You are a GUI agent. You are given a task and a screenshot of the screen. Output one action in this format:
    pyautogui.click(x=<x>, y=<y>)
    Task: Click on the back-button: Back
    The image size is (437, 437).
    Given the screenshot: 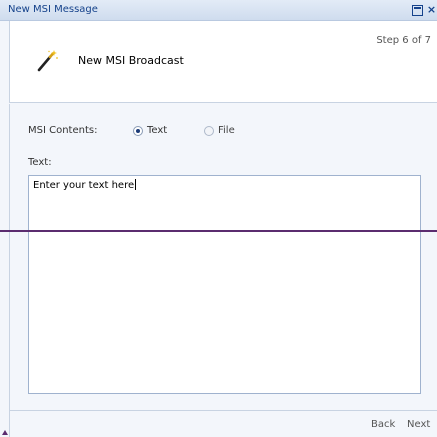 What is the action you would take?
    pyautogui.click(x=383, y=424)
    